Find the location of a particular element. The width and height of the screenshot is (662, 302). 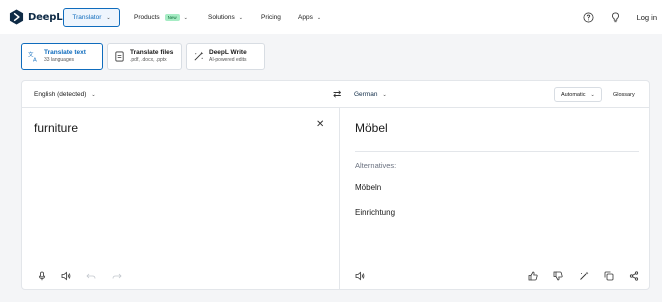

tab-translate-files-subtitle: .pdf, .docx, .pptx is located at coordinates (148, 60).